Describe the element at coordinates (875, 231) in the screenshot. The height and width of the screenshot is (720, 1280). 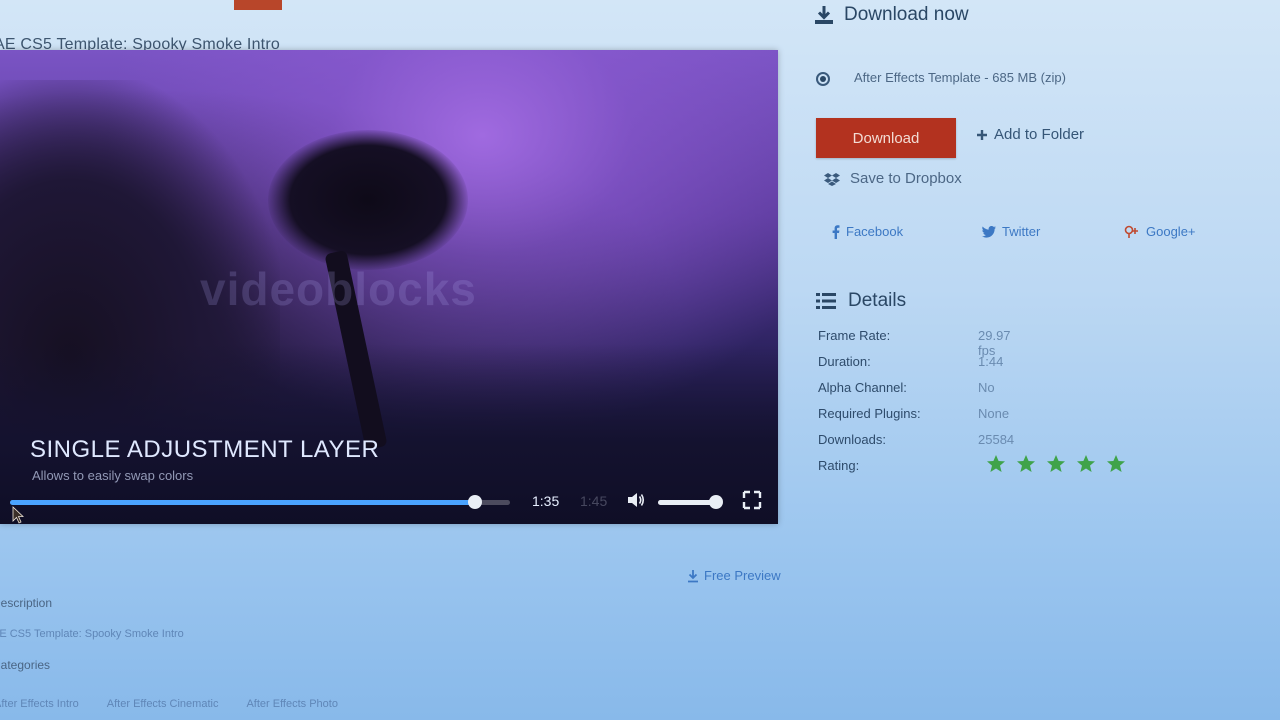
I see `facebook-label: Facebook` at that location.